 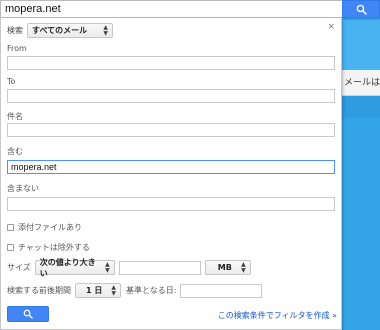 What do you see at coordinates (11, 81) in the screenshot?
I see `to-label: To` at bounding box center [11, 81].